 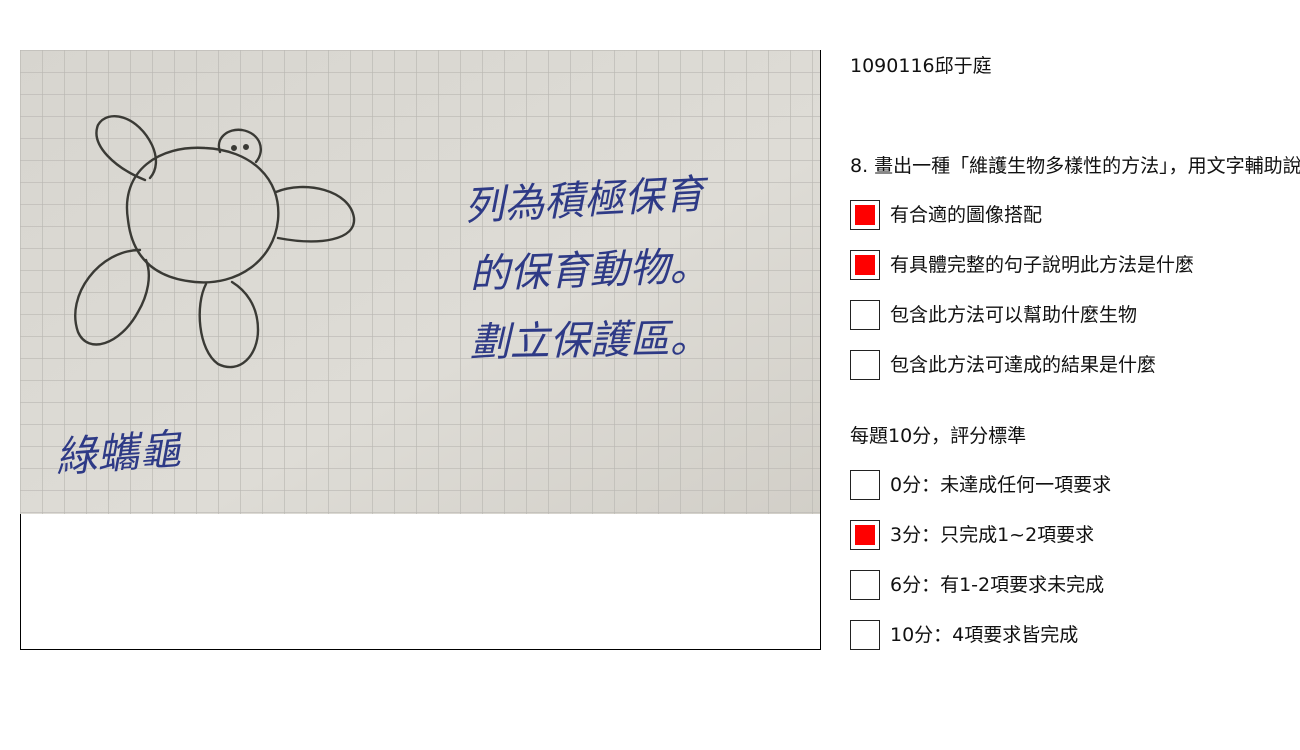 What do you see at coordinates (997, 585) in the screenshot?
I see `score-label: 6分：有1-2項要求未完成` at bounding box center [997, 585].